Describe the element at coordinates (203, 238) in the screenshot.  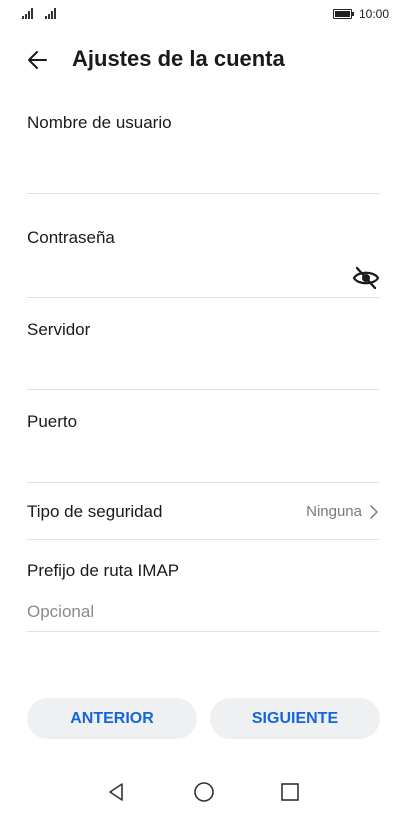
I see `password-field: Contraseña` at that location.